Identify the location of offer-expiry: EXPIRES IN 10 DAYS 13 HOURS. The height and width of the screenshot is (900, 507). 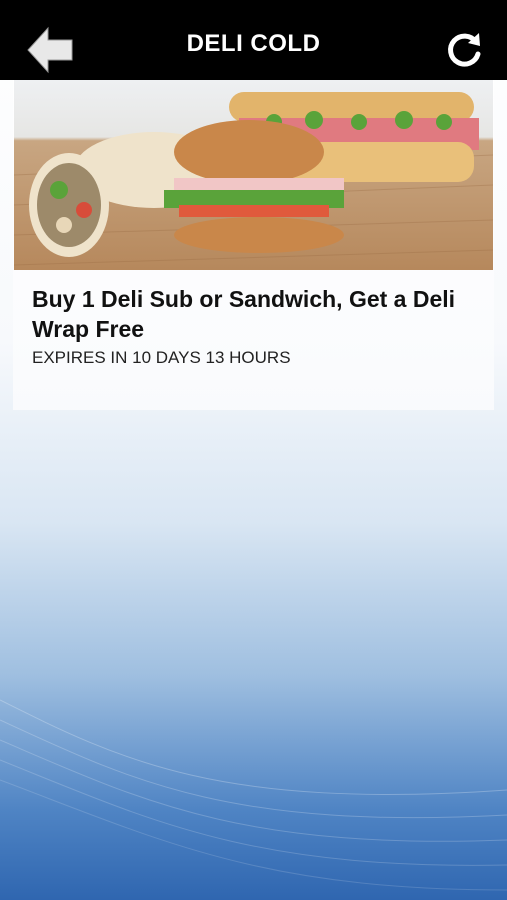
(161, 357).